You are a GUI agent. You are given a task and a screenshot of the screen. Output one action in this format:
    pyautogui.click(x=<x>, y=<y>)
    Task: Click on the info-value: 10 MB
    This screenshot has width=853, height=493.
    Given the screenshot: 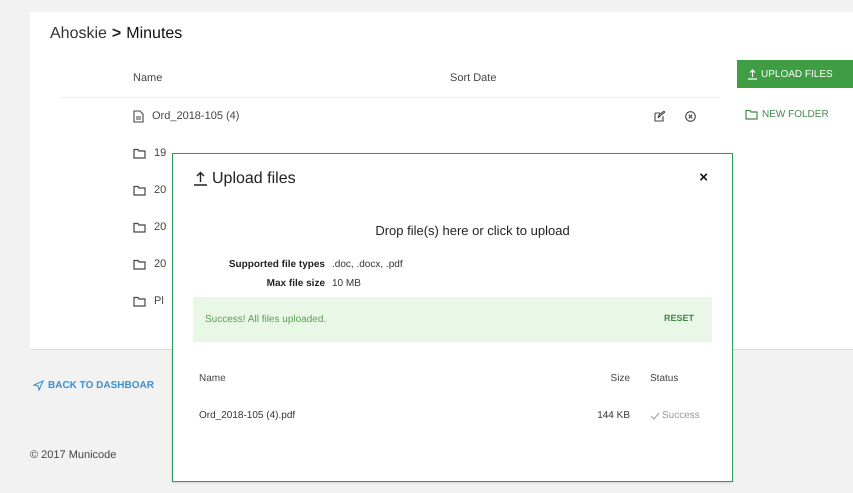 What is the action you would take?
    pyautogui.click(x=347, y=283)
    